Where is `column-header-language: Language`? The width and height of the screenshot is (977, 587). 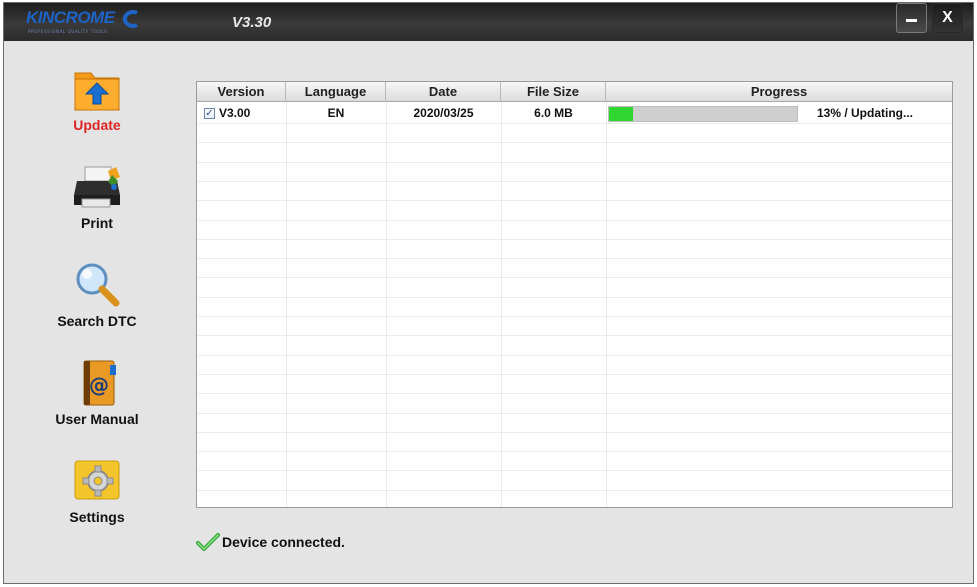 column-header-language: Language is located at coordinates (336, 92).